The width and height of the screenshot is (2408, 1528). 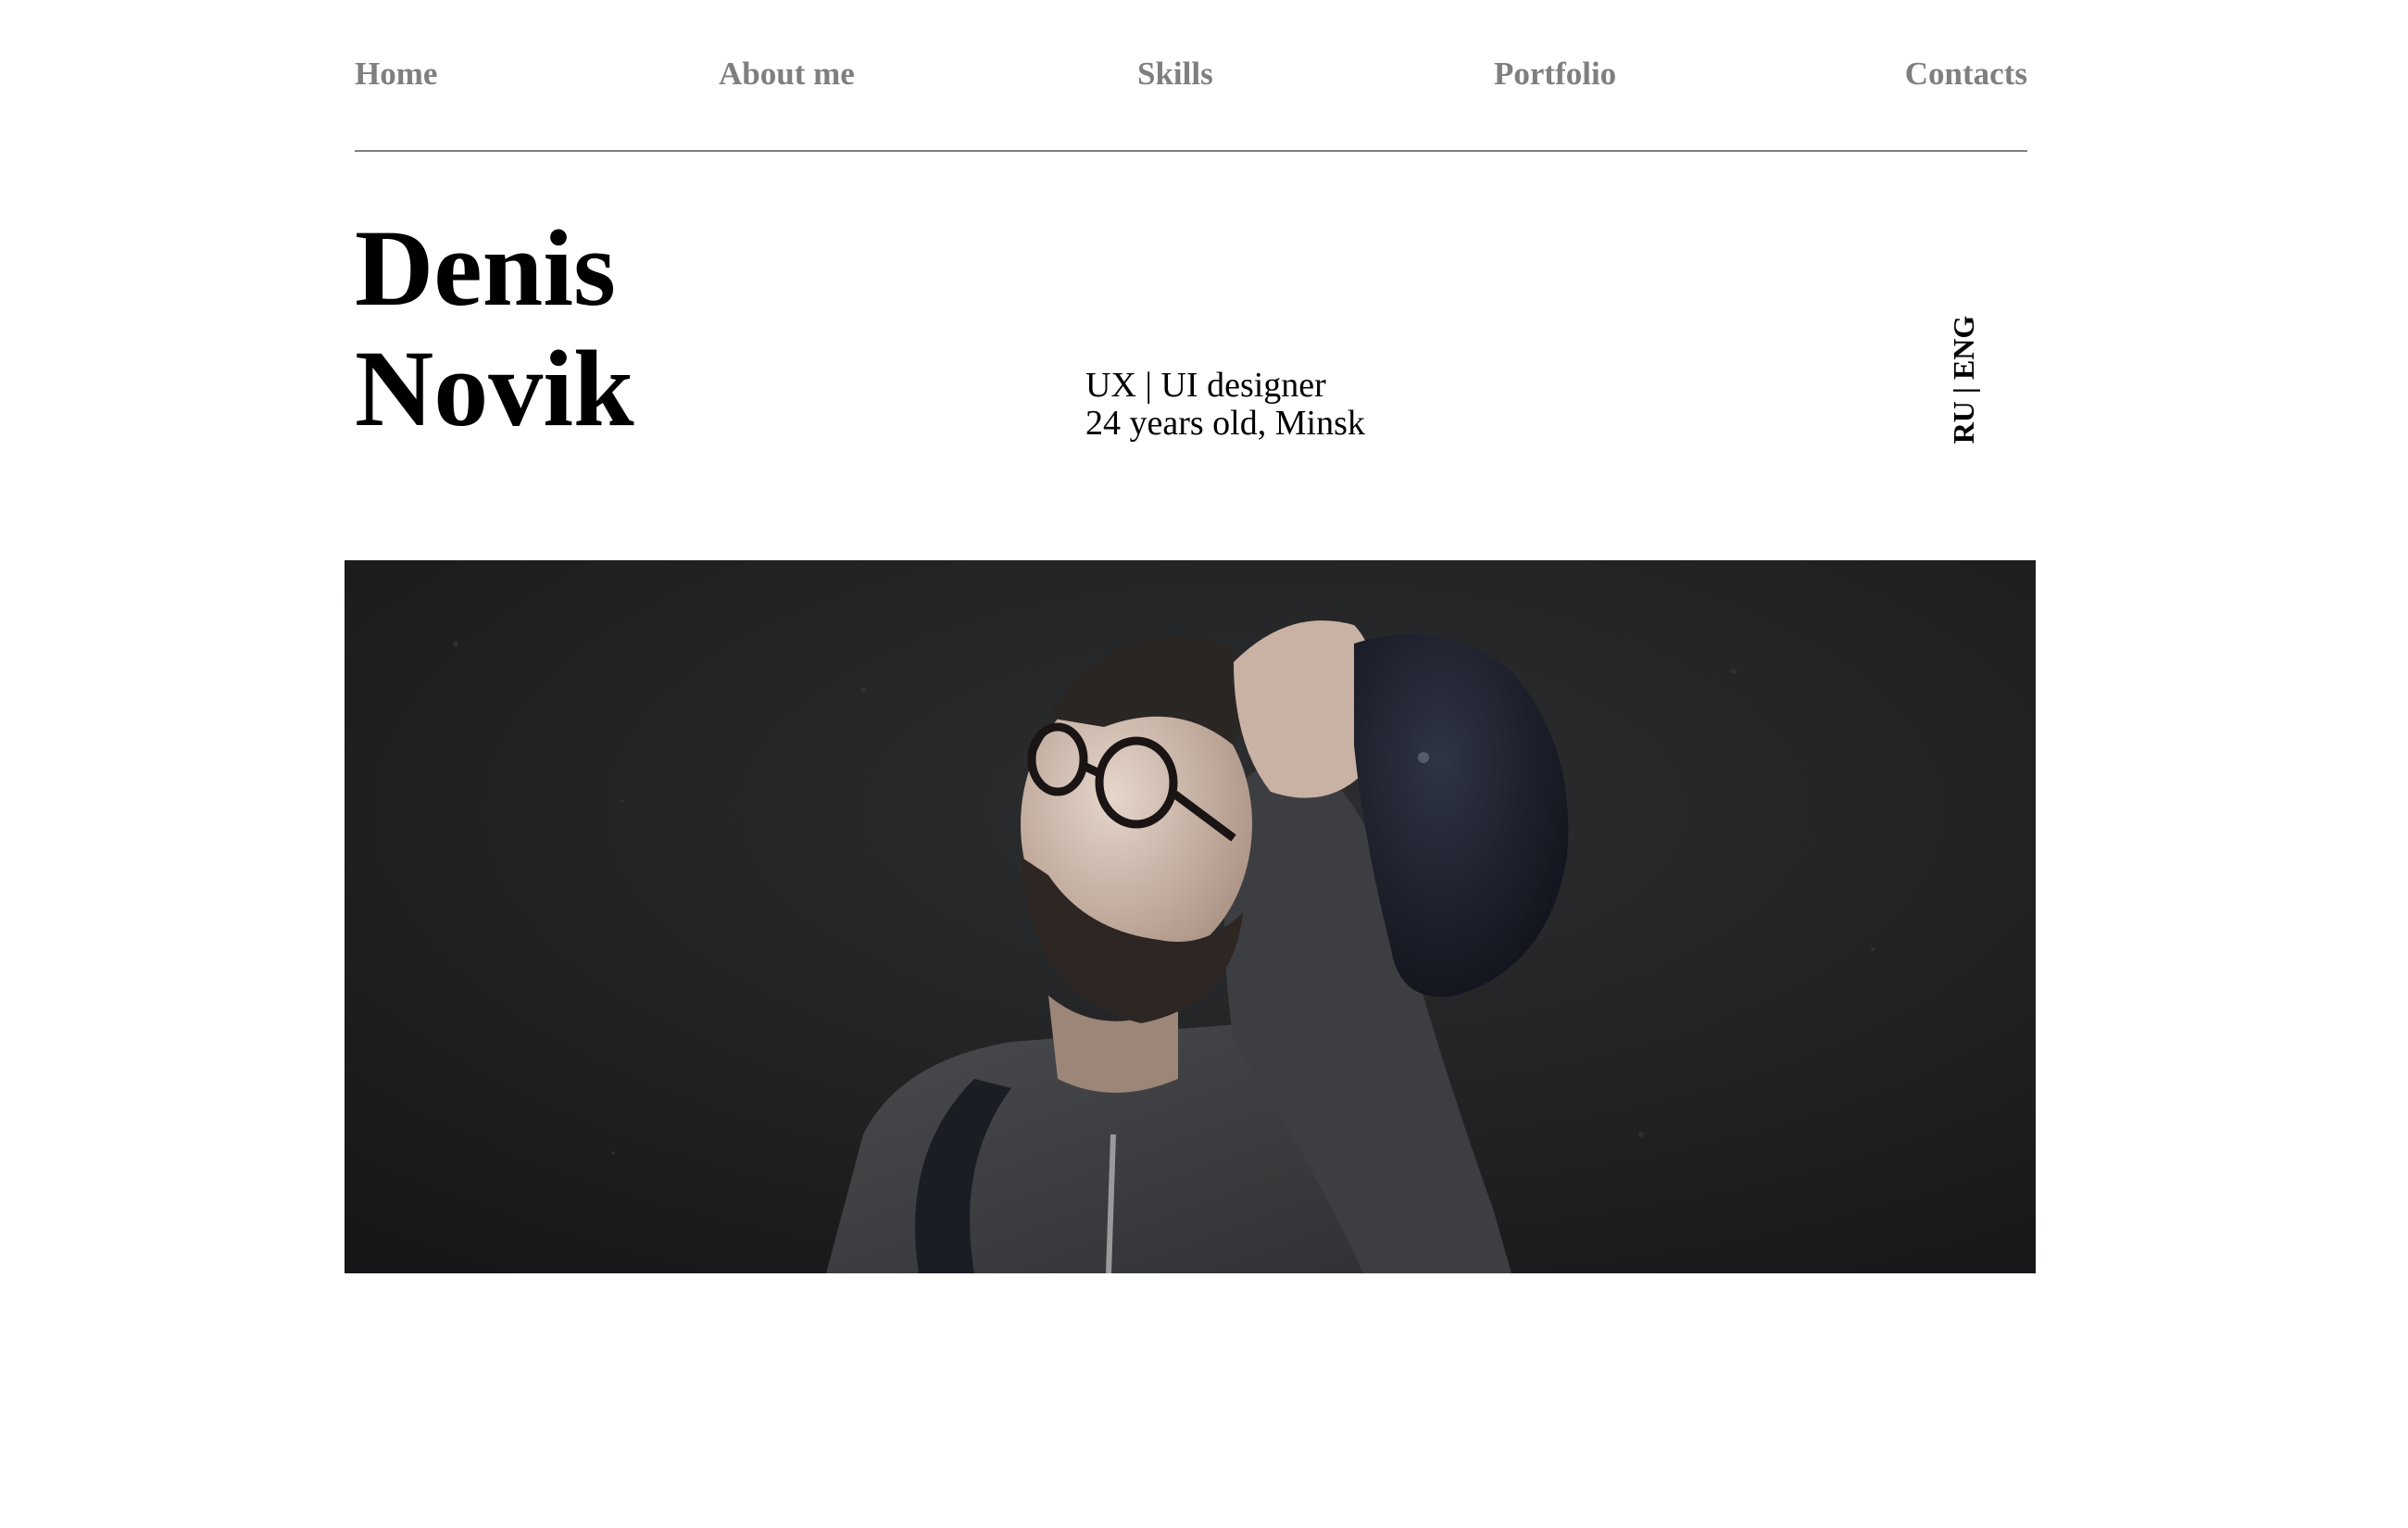 I want to click on nav-link-home: Home, so click(x=396, y=74).